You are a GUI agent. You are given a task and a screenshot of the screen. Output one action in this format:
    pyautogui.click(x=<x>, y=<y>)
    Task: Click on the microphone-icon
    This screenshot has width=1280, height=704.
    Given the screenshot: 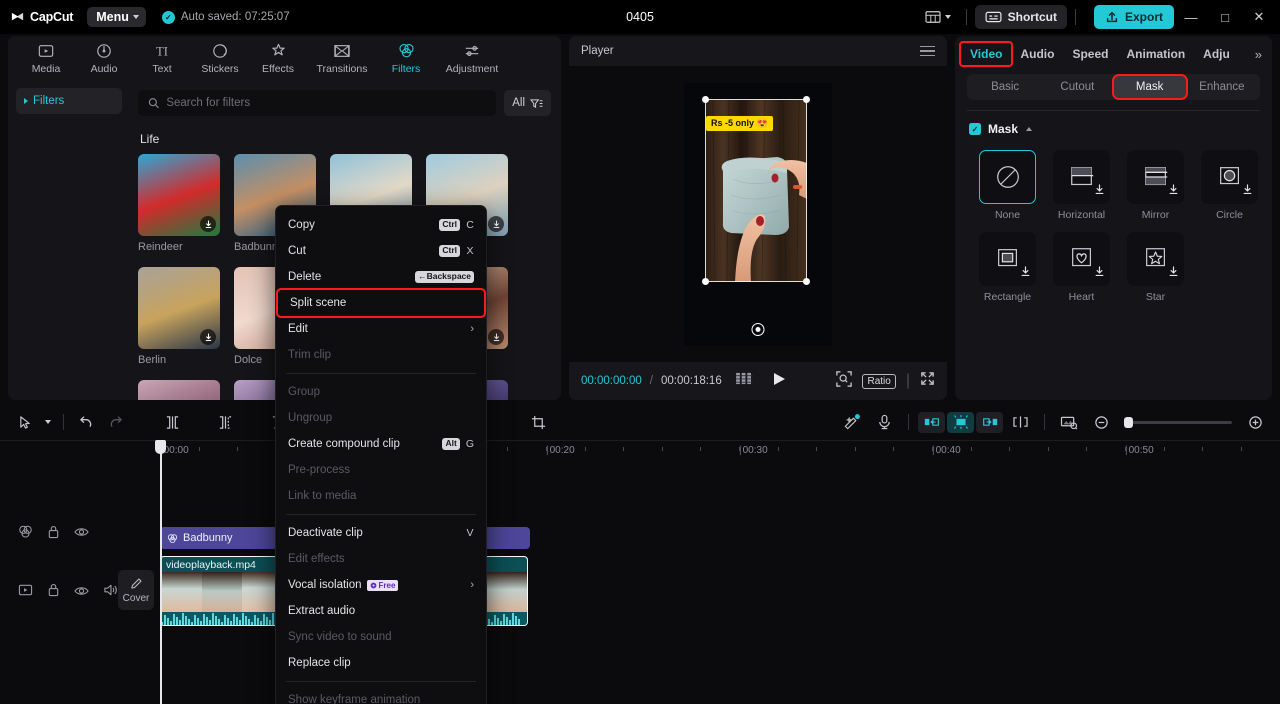 What is the action you would take?
    pyautogui.click(x=884, y=422)
    